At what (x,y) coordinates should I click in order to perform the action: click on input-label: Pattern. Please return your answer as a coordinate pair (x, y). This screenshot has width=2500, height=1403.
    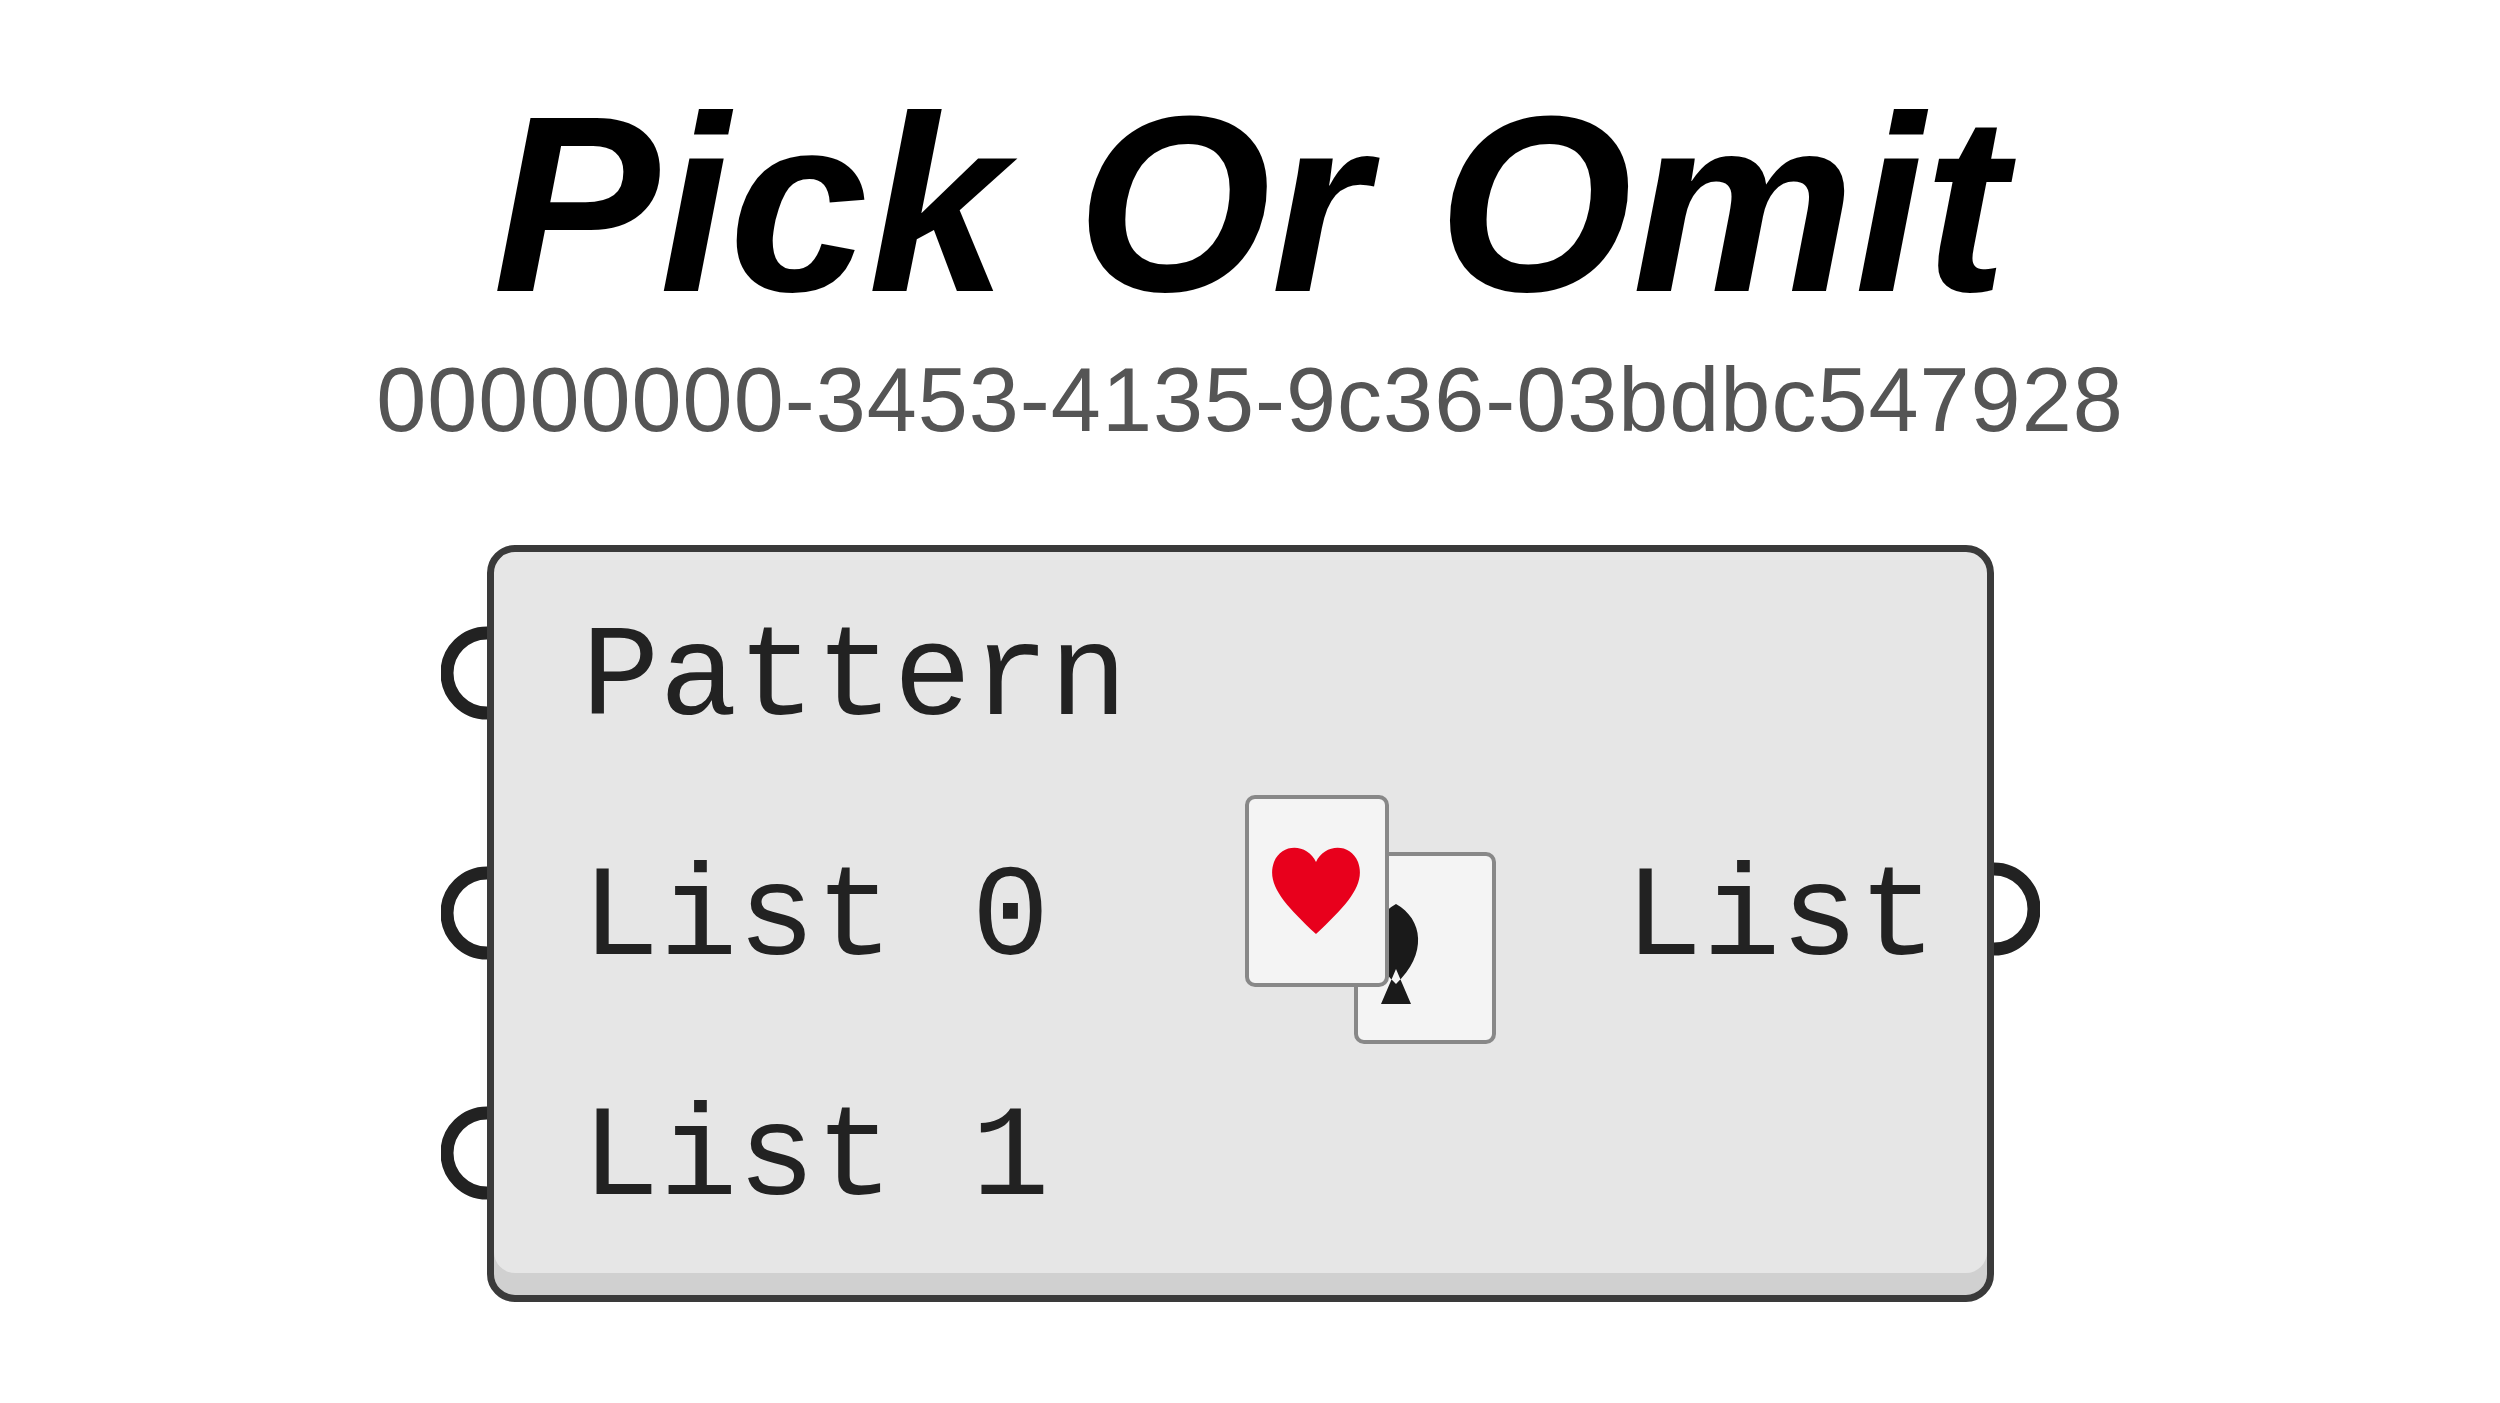
    Looking at the image, I should click on (854, 680).